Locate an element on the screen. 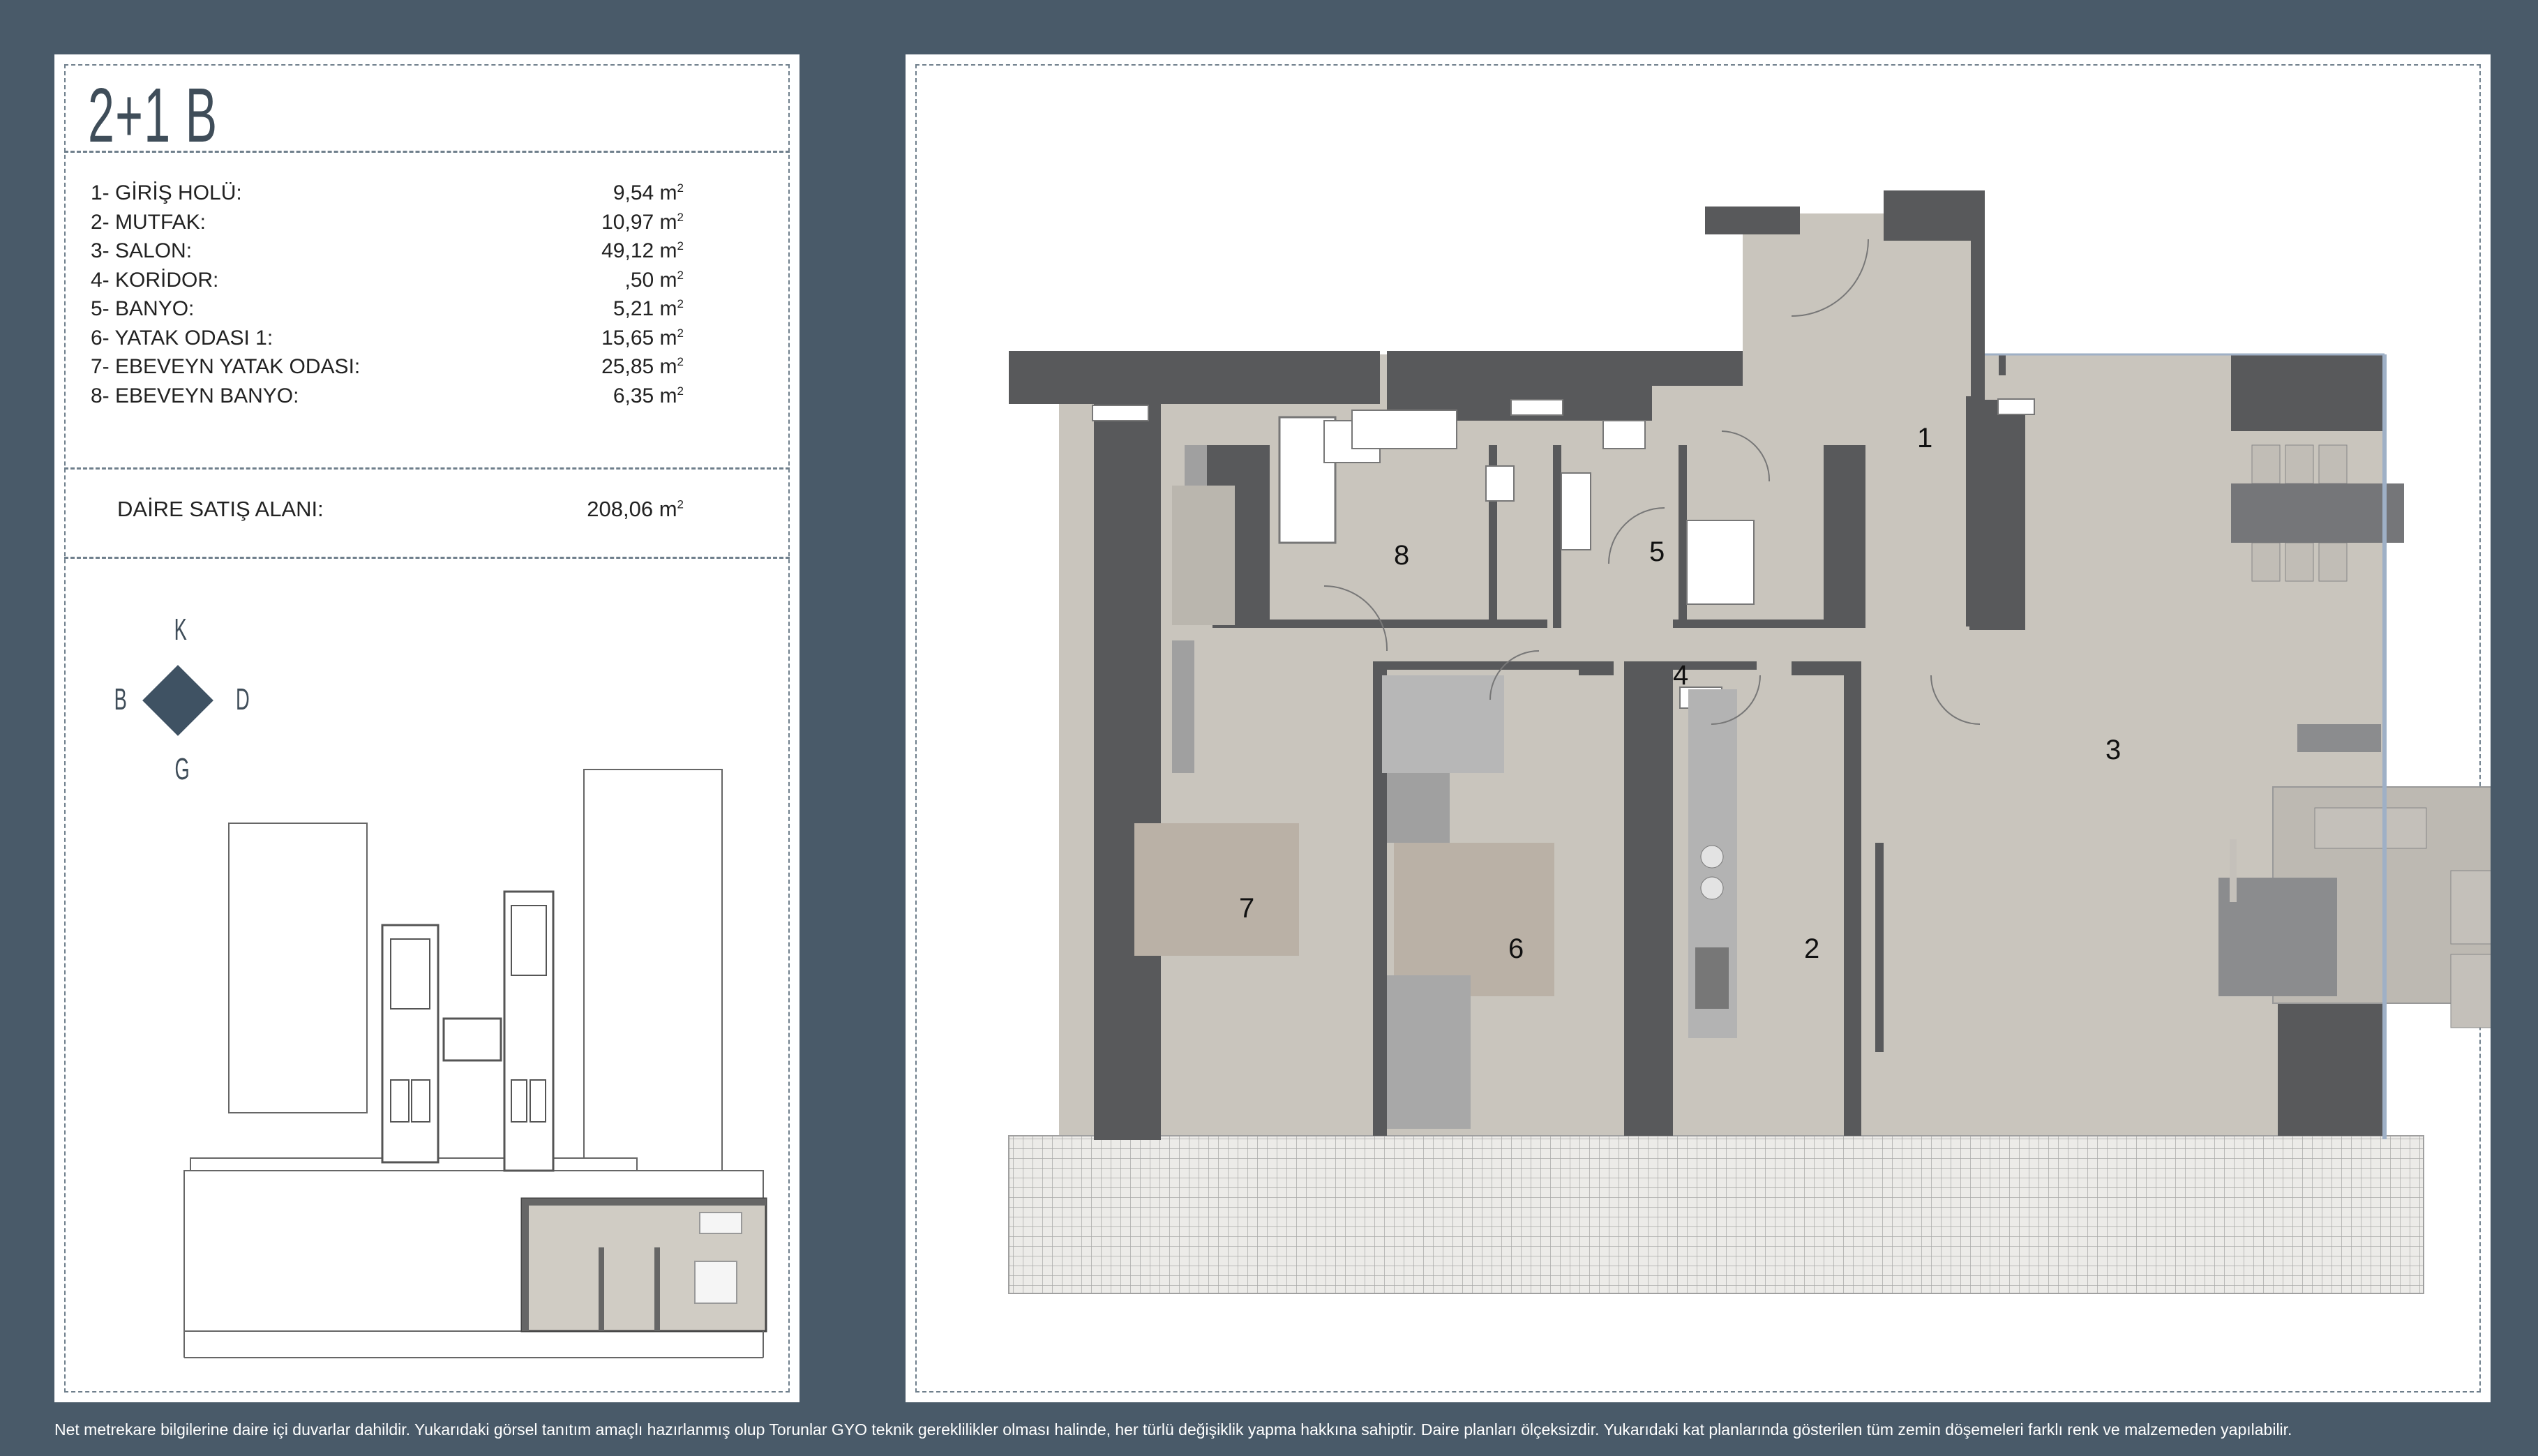 The width and height of the screenshot is (2538, 1456). room-row: 1- GİRİŞ HOLÜ: 9,54 m2 is located at coordinates (388, 192).